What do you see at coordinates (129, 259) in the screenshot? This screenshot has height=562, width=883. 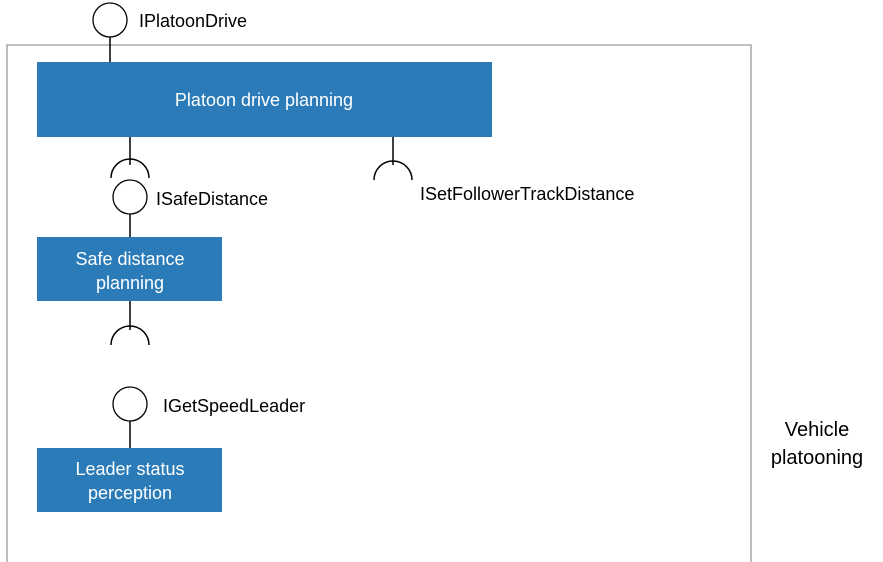 I see `safe-distance-planning-label-line1: Safe distance` at bounding box center [129, 259].